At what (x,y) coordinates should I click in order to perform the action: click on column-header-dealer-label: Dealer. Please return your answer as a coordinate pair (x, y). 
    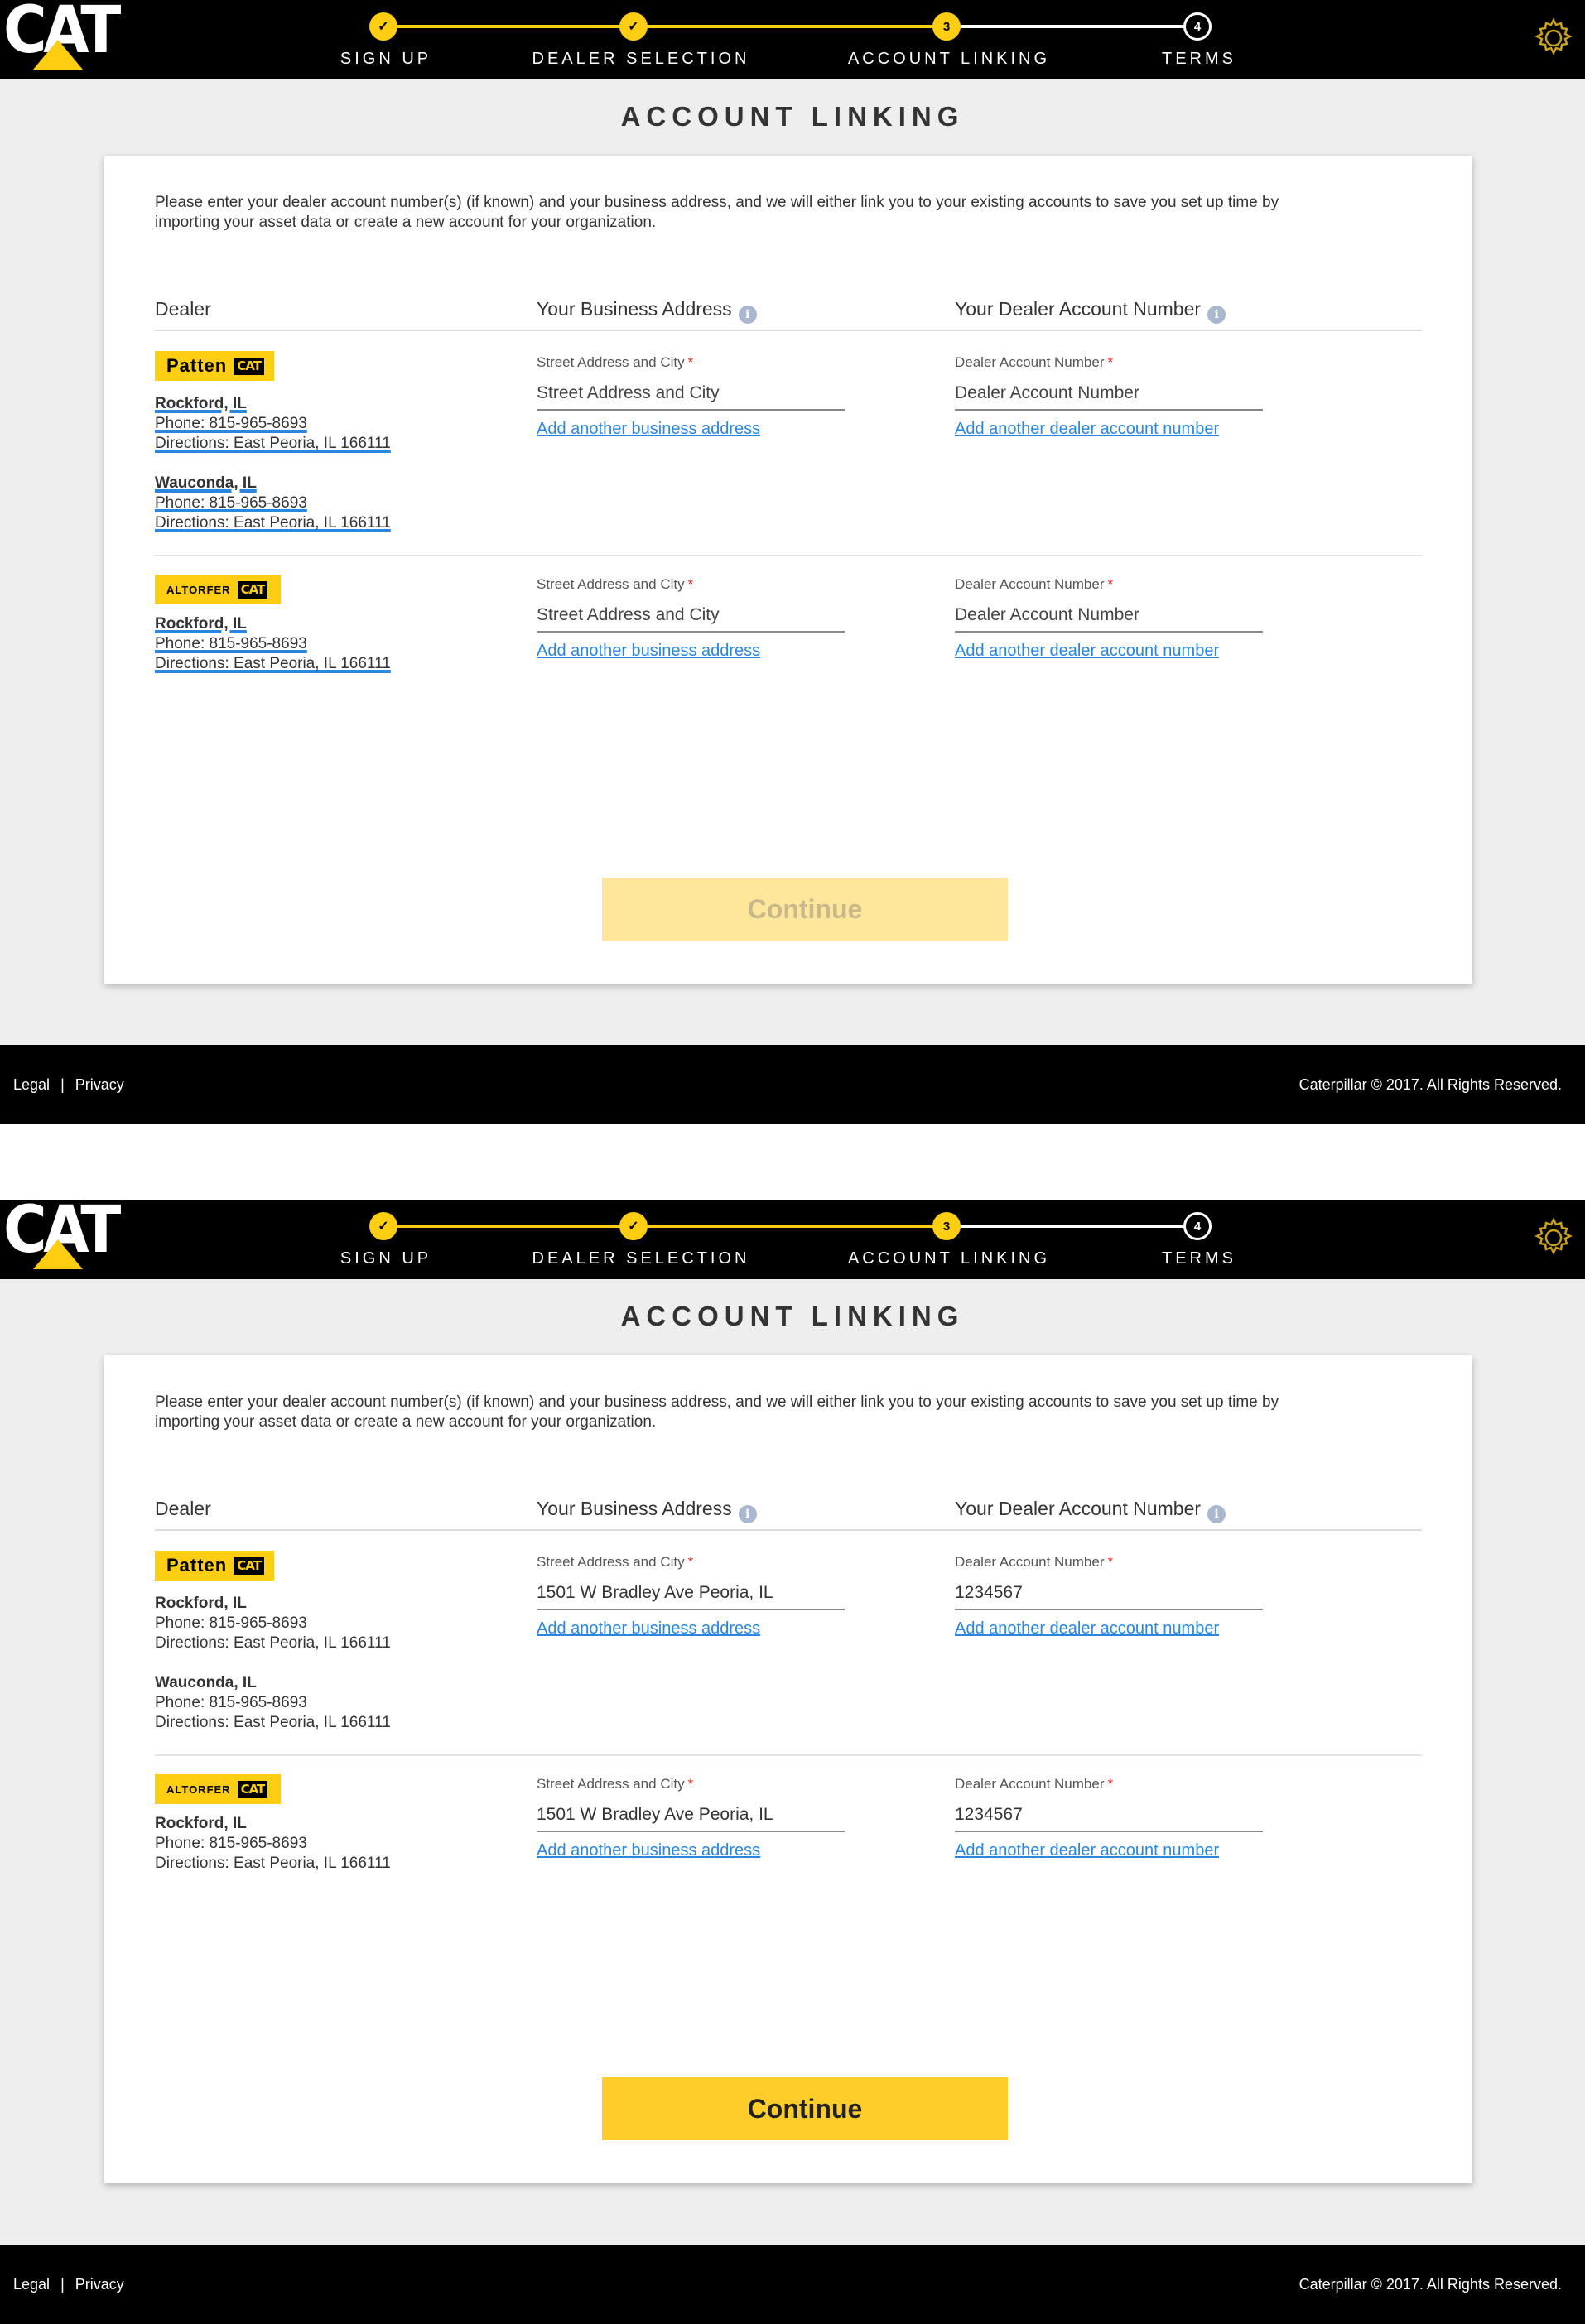
    Looking at the image, I should click on (183, 309).